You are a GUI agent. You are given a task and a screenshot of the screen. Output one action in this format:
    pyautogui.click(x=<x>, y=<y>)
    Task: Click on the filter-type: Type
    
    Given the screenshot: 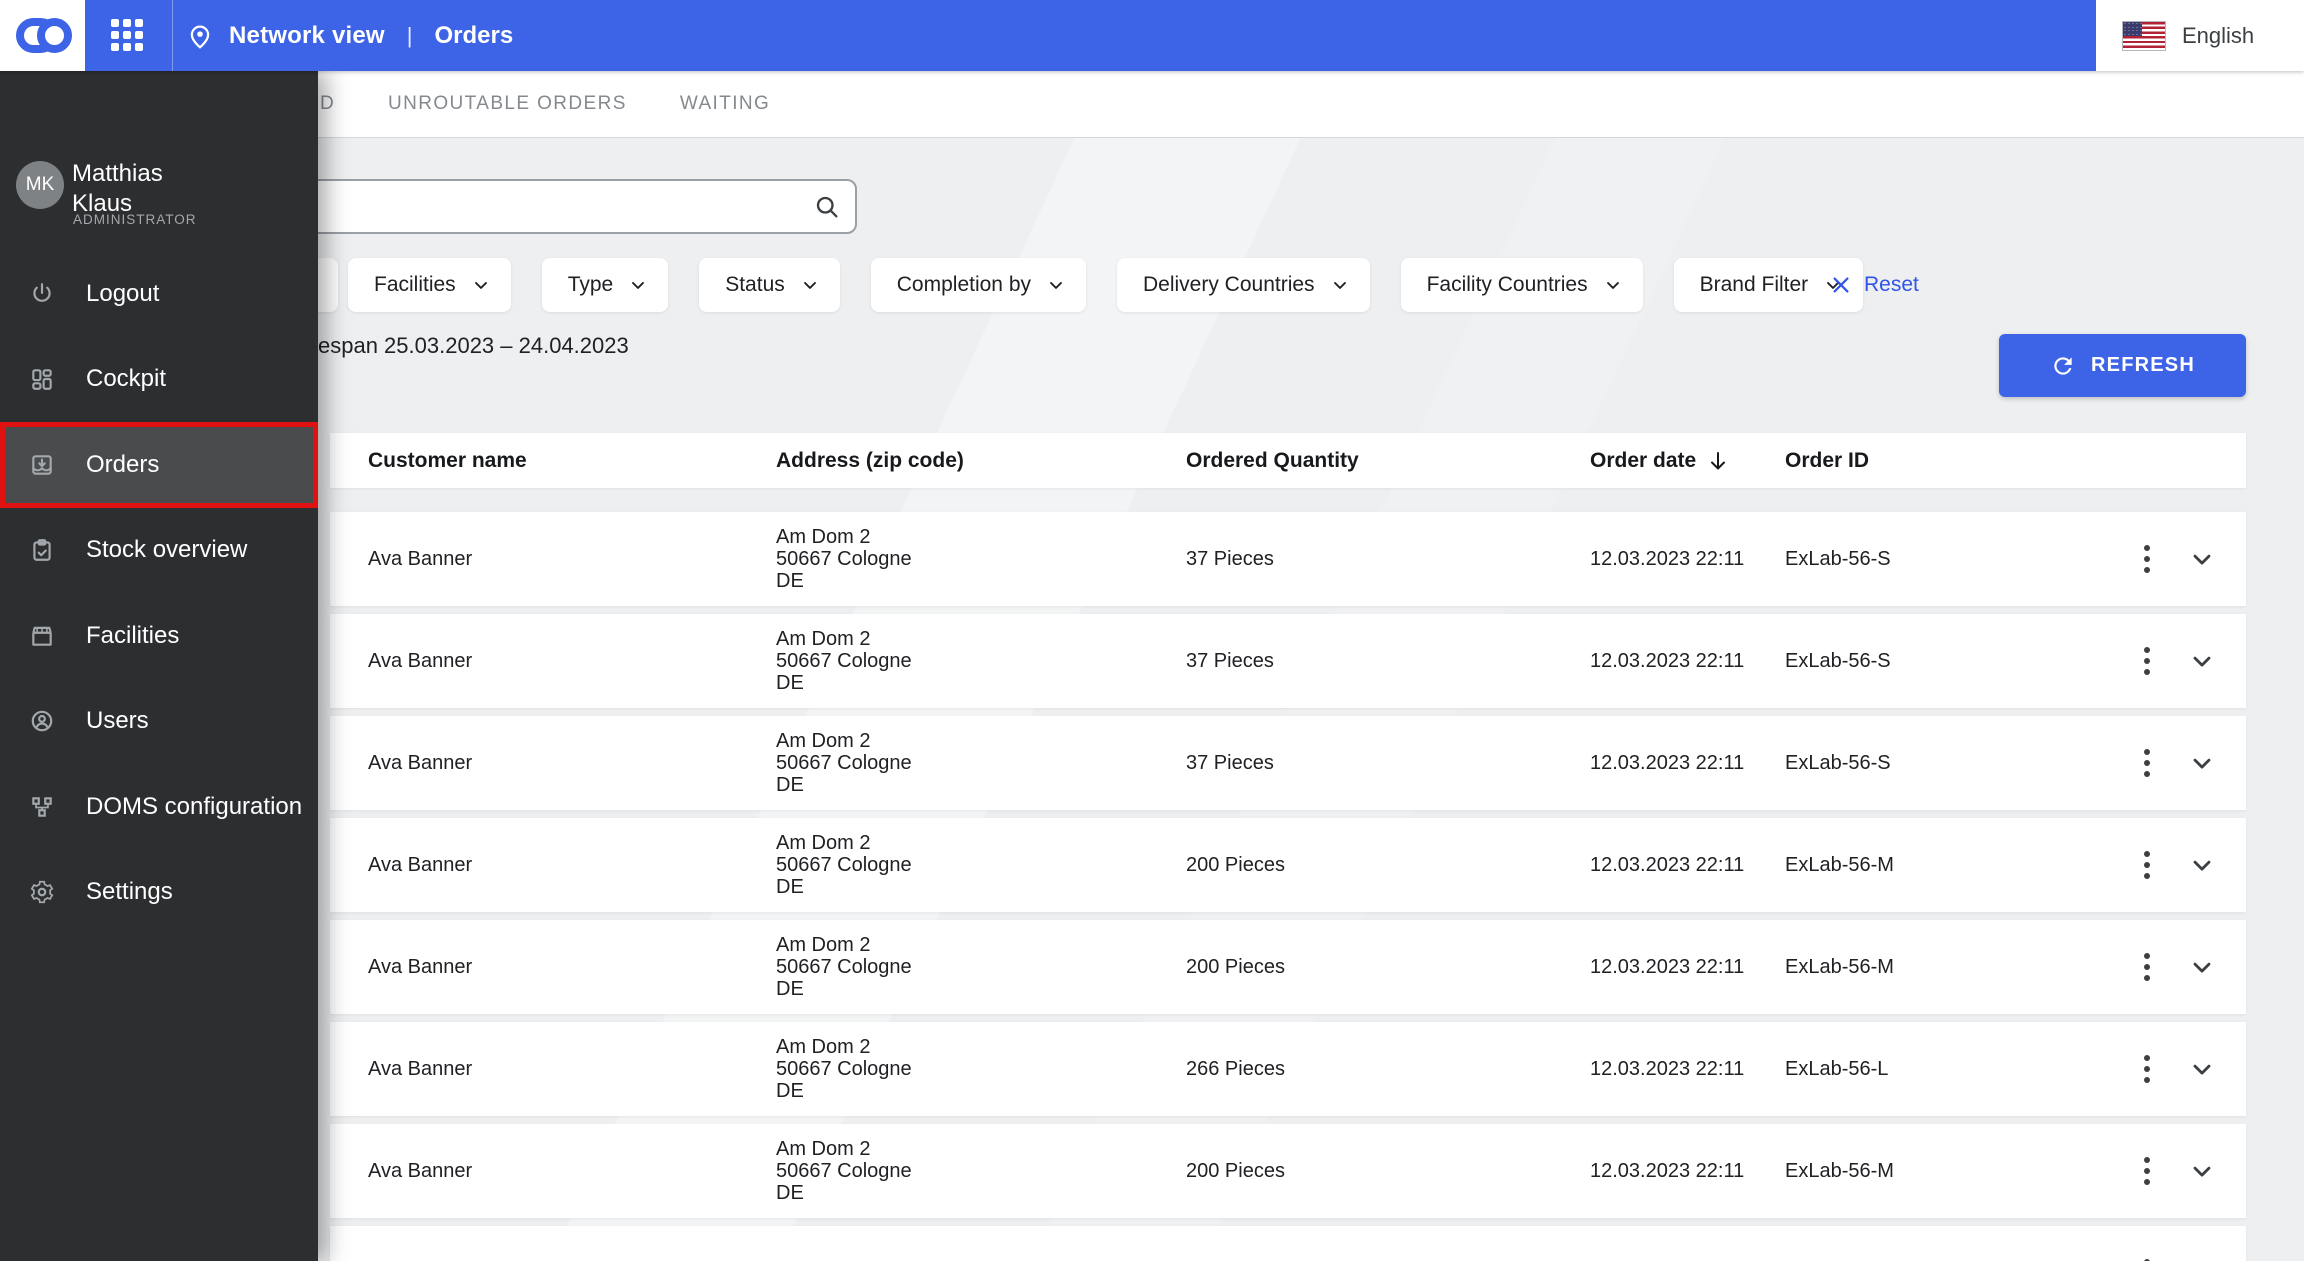 What is the action you would take?
    pyautogui.click(x=605, y=285)
    